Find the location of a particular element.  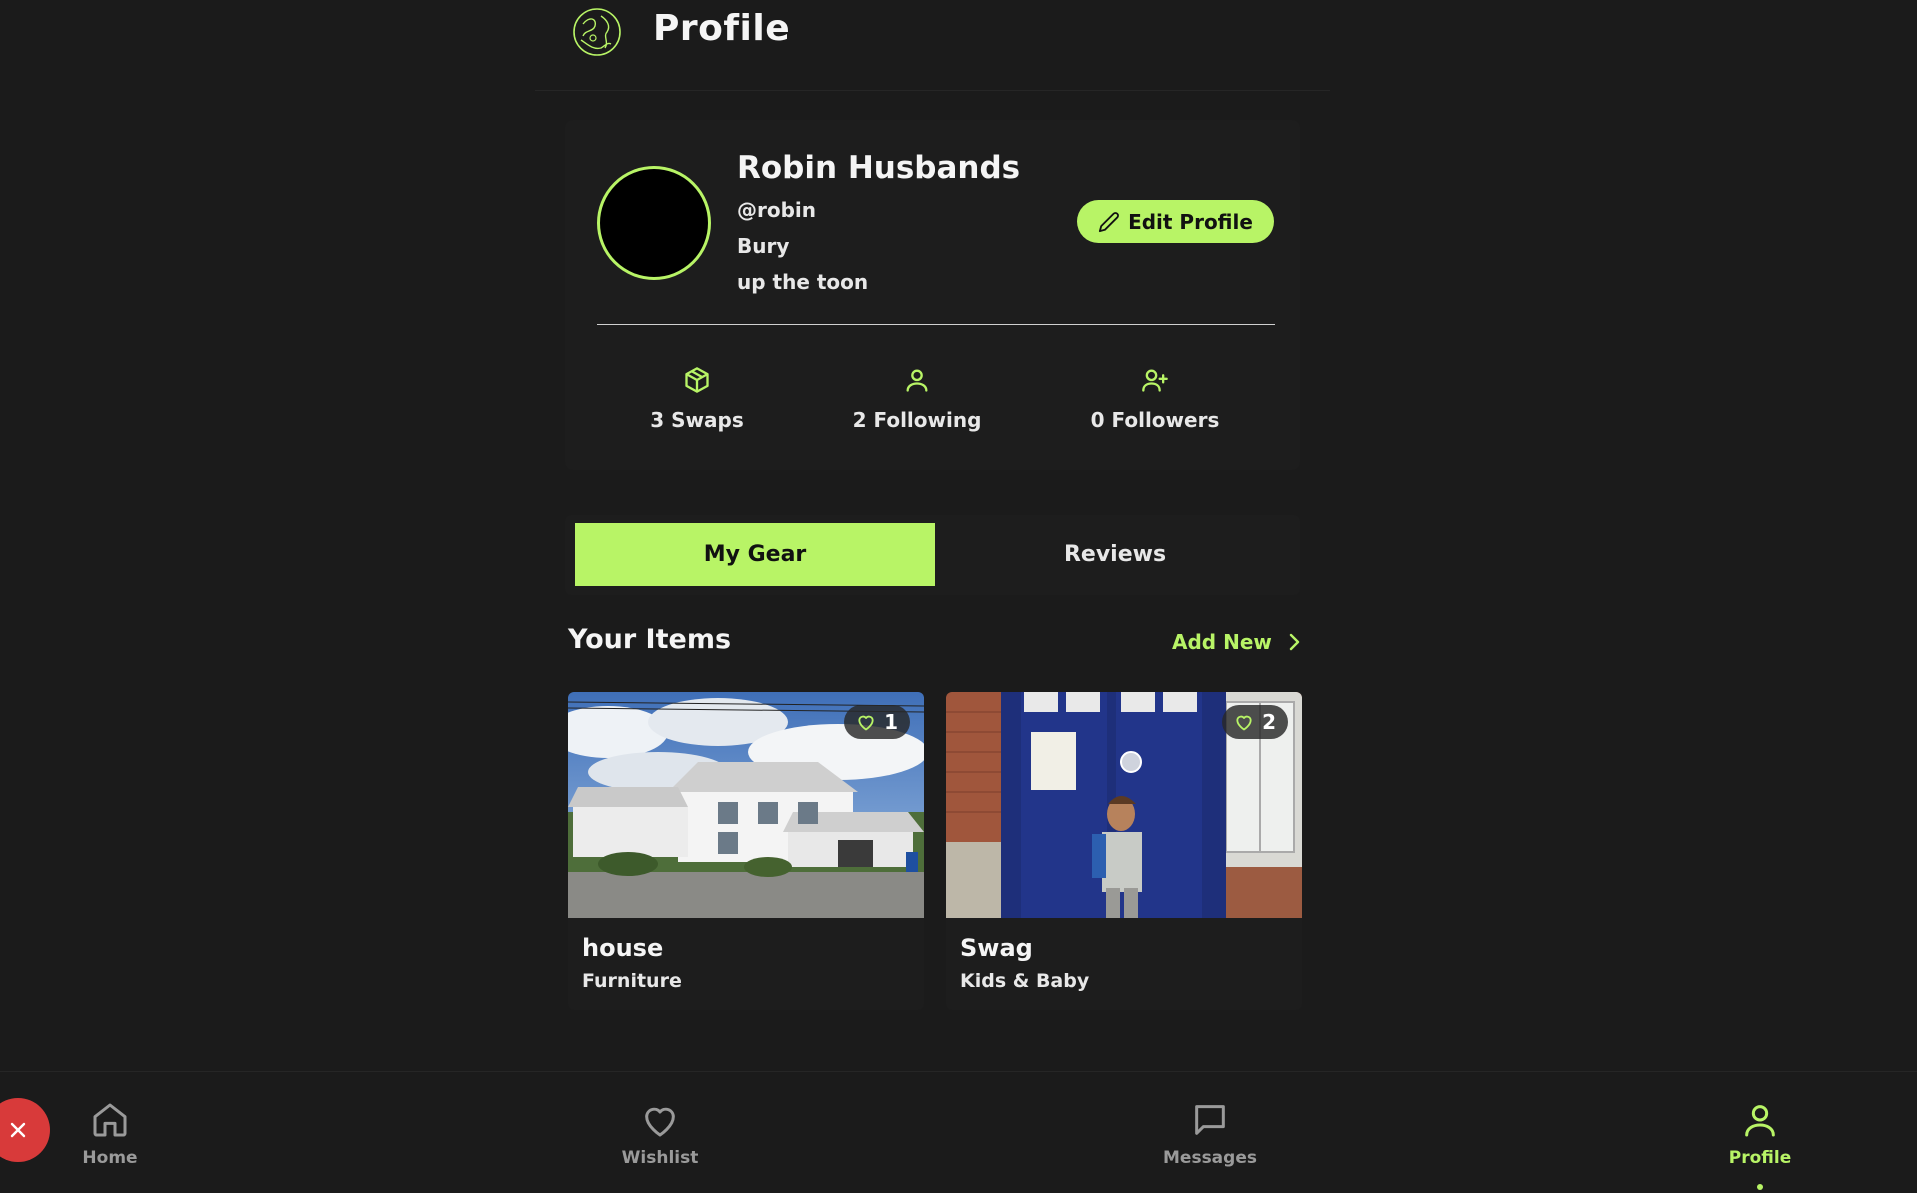

tab-reviews: Reviews is located at coordinates (1115, 554).